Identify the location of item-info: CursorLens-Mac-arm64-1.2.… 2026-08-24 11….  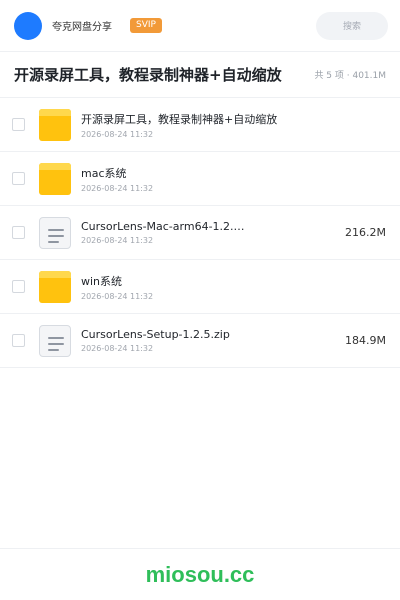
(209, 232).